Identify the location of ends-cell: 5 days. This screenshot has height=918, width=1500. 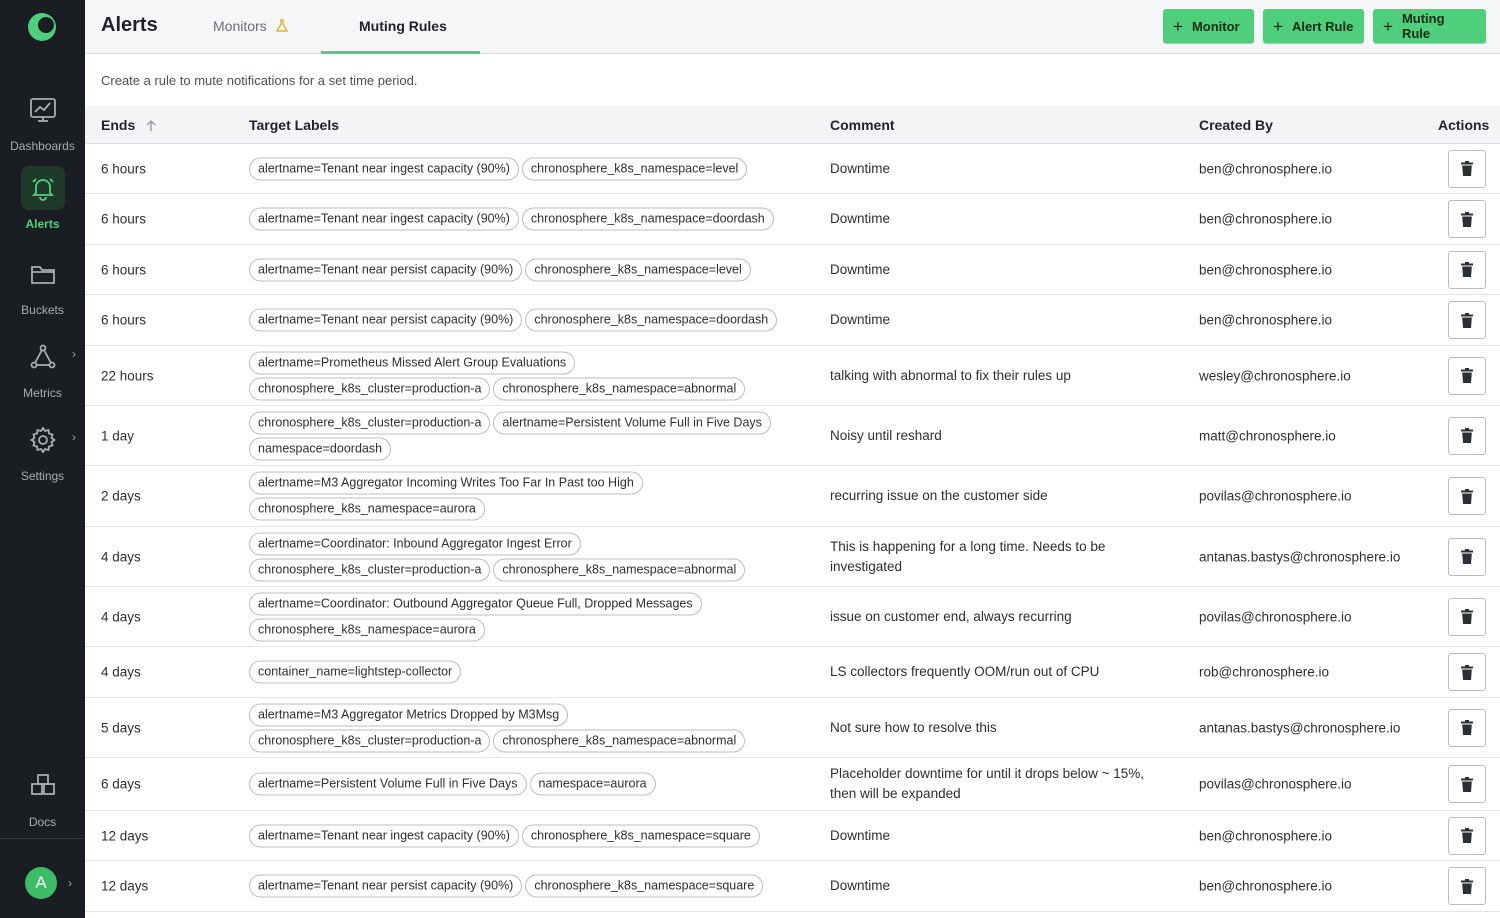
(121, 727).